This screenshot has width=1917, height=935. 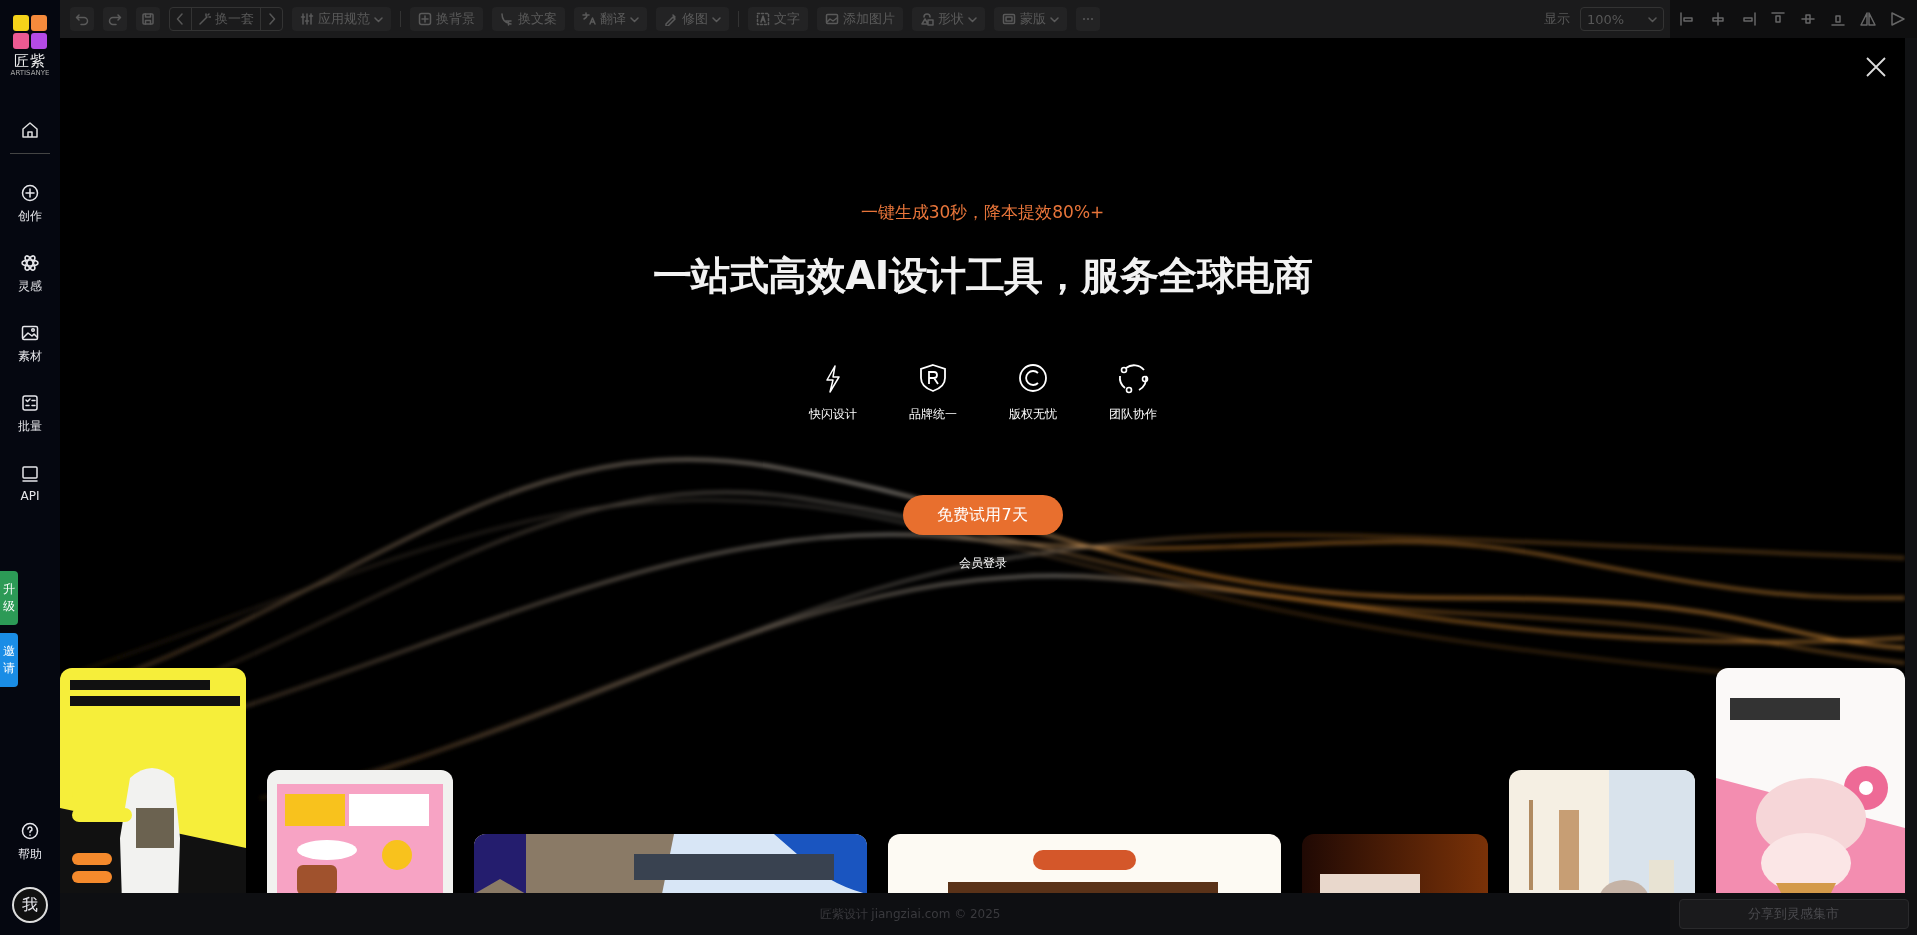 What do you see at coordinates (1088, 19) in the screenshot?
I see `more-button` at bounding box center [1088, 19].